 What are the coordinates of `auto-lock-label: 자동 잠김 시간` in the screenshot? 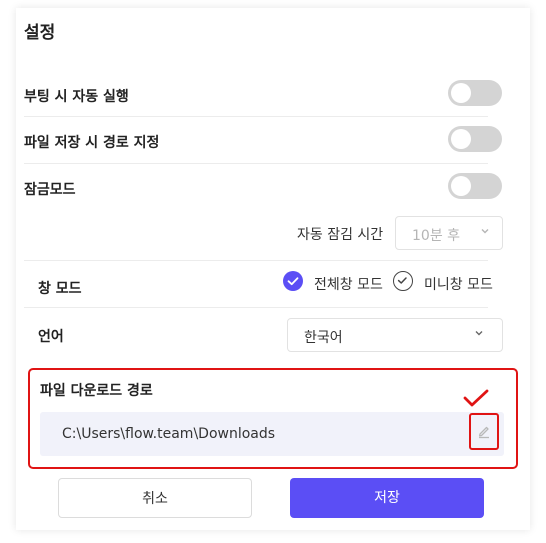 It's located at (340, 235).